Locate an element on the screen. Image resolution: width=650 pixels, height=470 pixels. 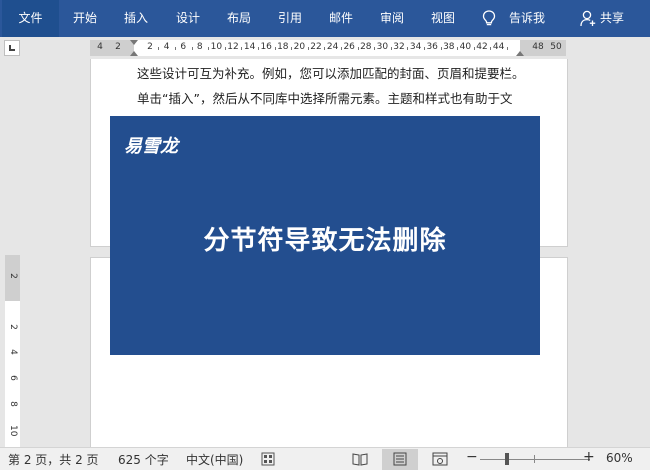
vertical-ruler: 2 2 4 6 8 10 is located at coordinates (12, 351).